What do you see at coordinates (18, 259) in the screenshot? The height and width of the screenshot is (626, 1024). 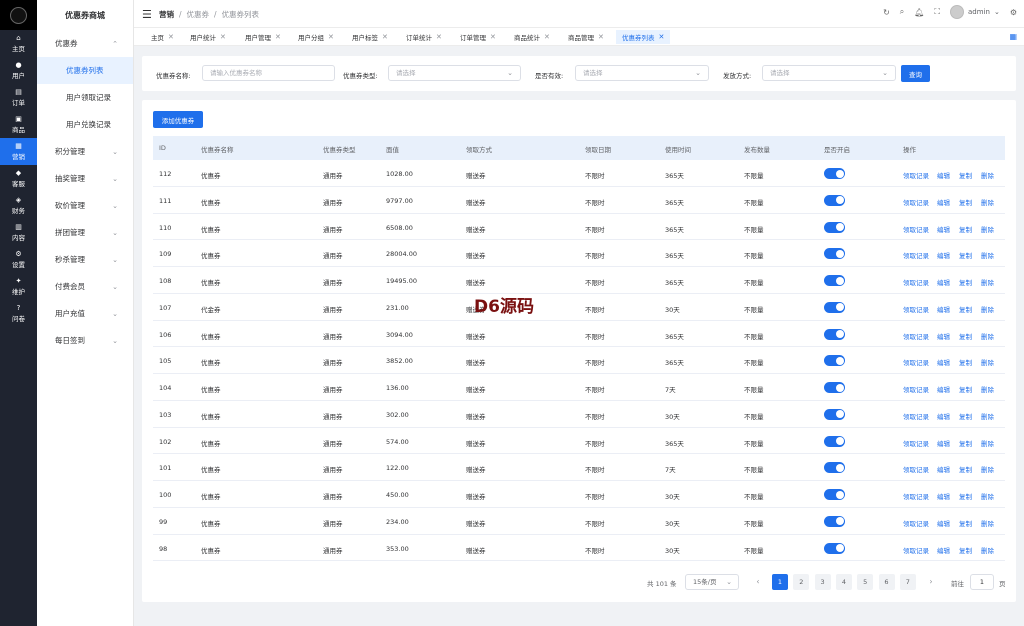 I see `rail-item-settings: ⚙ 设置` at bounding box center [18, 259].